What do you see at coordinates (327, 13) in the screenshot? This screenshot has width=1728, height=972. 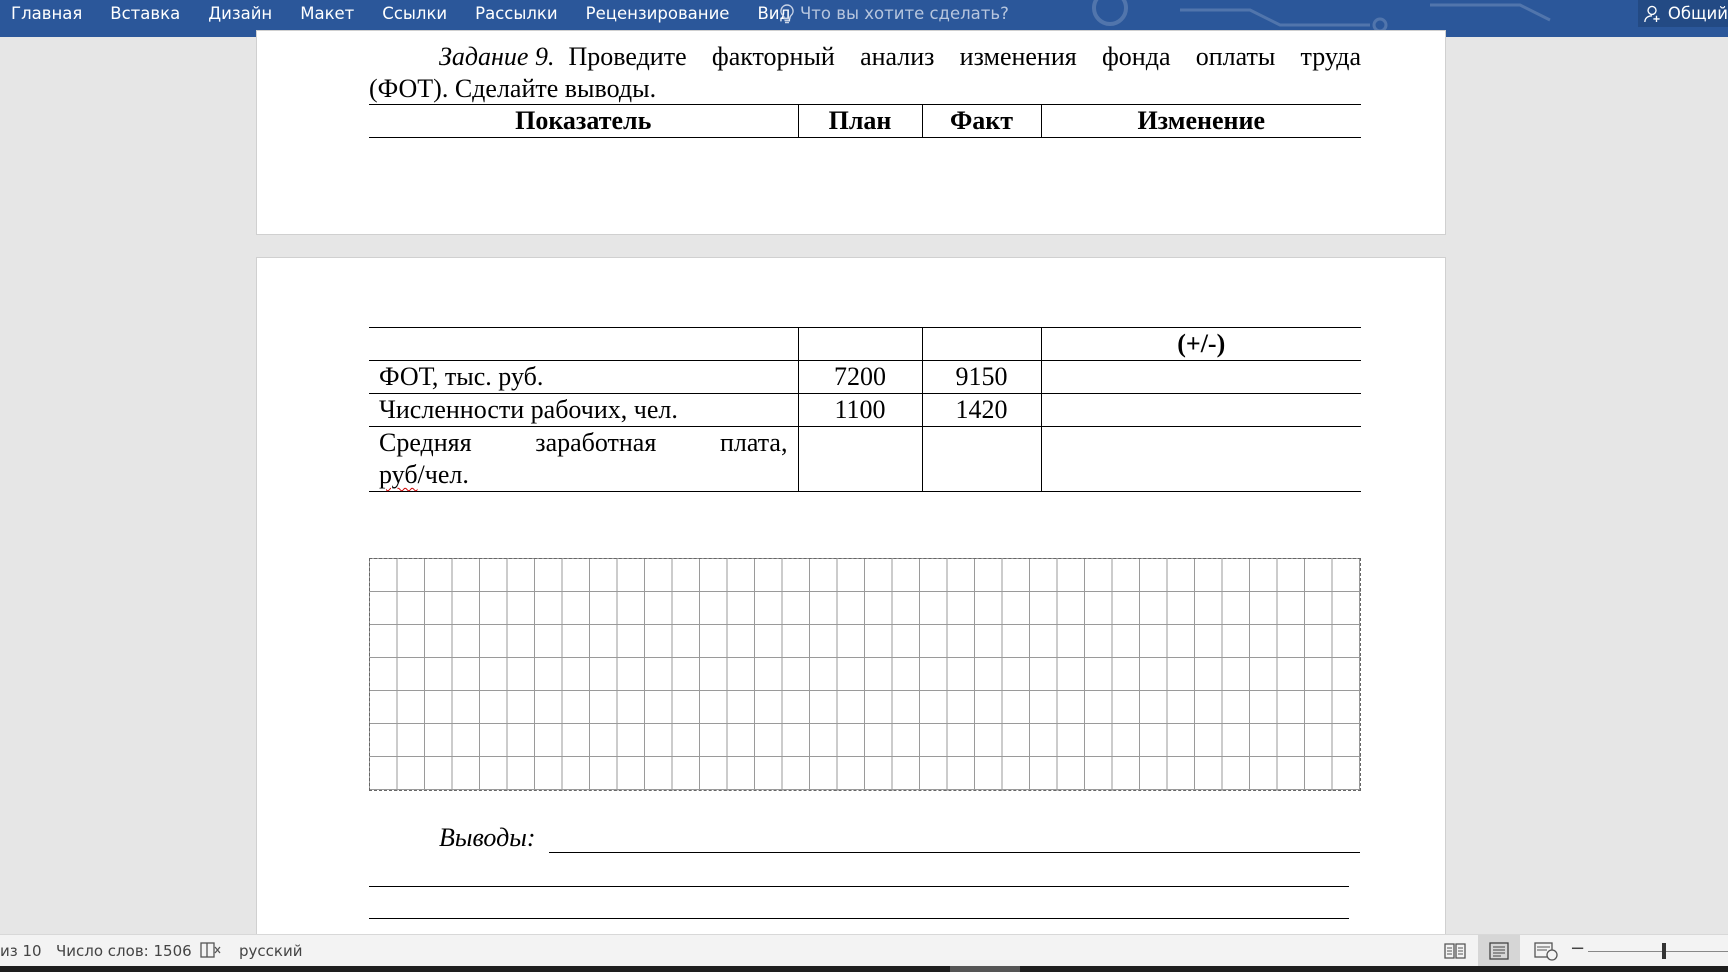 I see `tab-layout: Макет` at bounding box center [327, 13].